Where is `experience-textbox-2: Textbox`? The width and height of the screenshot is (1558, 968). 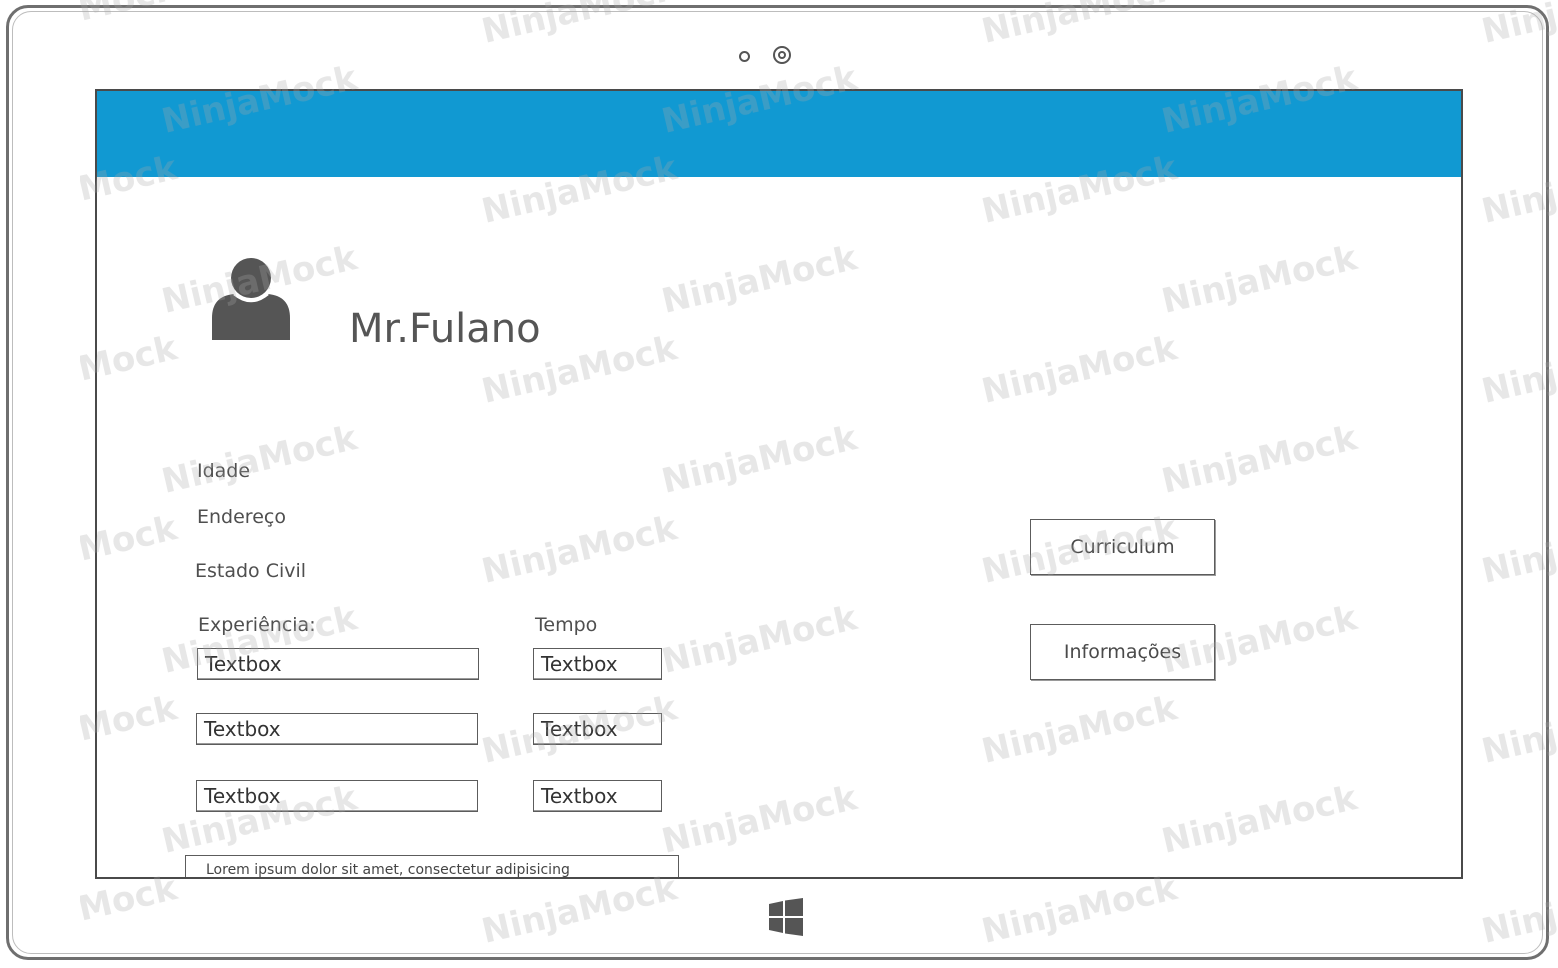 experience-textbox-2: Textbox is located at coordinates (337, 729).